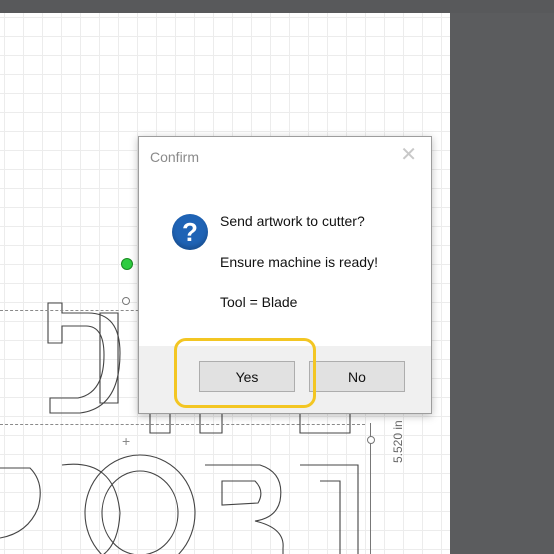 Image resolution: width=554 pixels, height=554 pixels. I want to click on yes-button-highlight, so click(245, 373).